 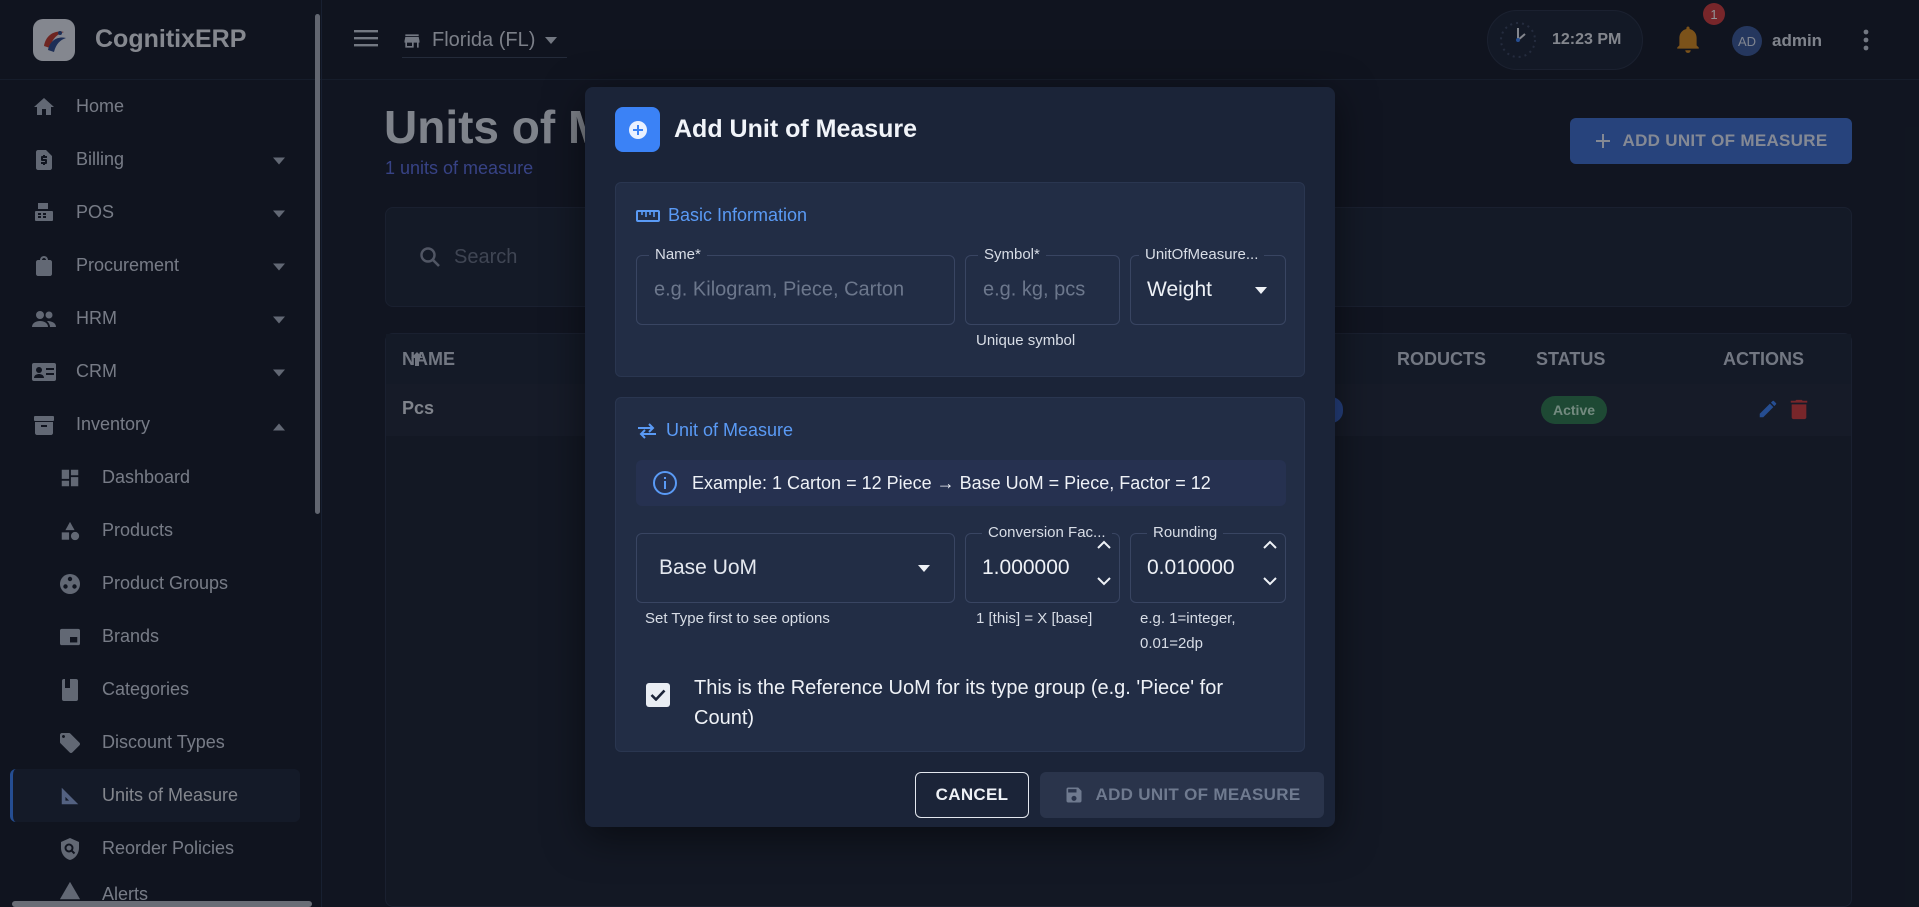 What do you see at coordinates (1191, 567) in the screenshot?
I see `rounding-value: 0.010000` at bounding box center [1191, 567].